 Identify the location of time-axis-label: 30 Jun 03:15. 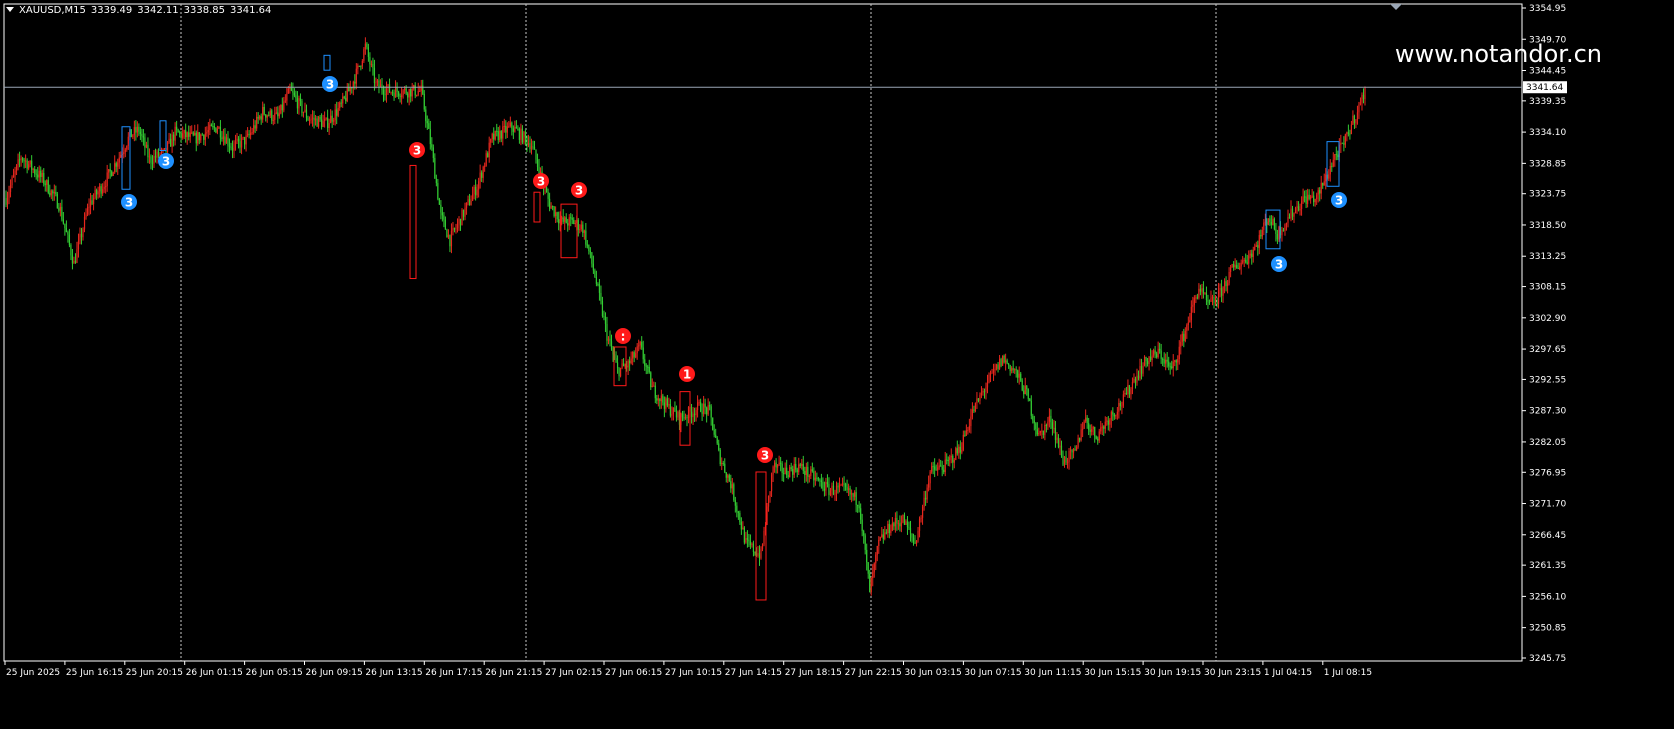
(933, 673).